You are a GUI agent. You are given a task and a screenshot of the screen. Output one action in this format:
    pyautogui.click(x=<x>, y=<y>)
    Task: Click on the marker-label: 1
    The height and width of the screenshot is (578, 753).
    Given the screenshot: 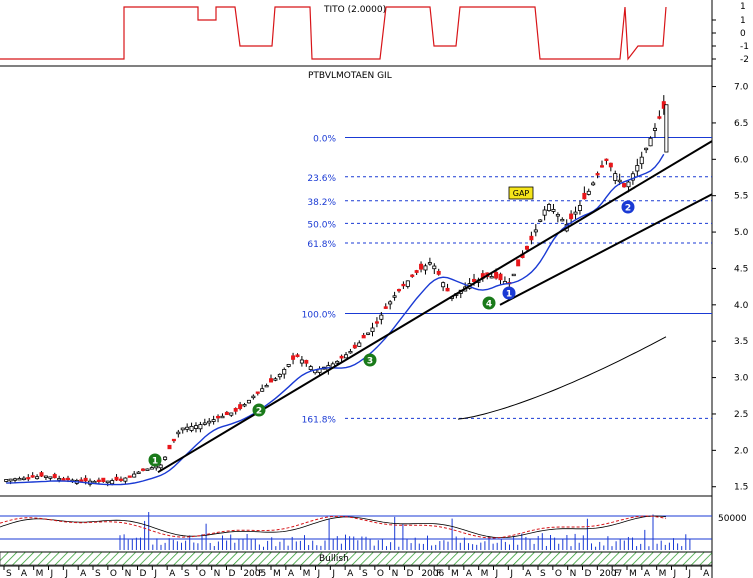 What is the action you would take?
    pyautogui.click(x=155, y=462)
    